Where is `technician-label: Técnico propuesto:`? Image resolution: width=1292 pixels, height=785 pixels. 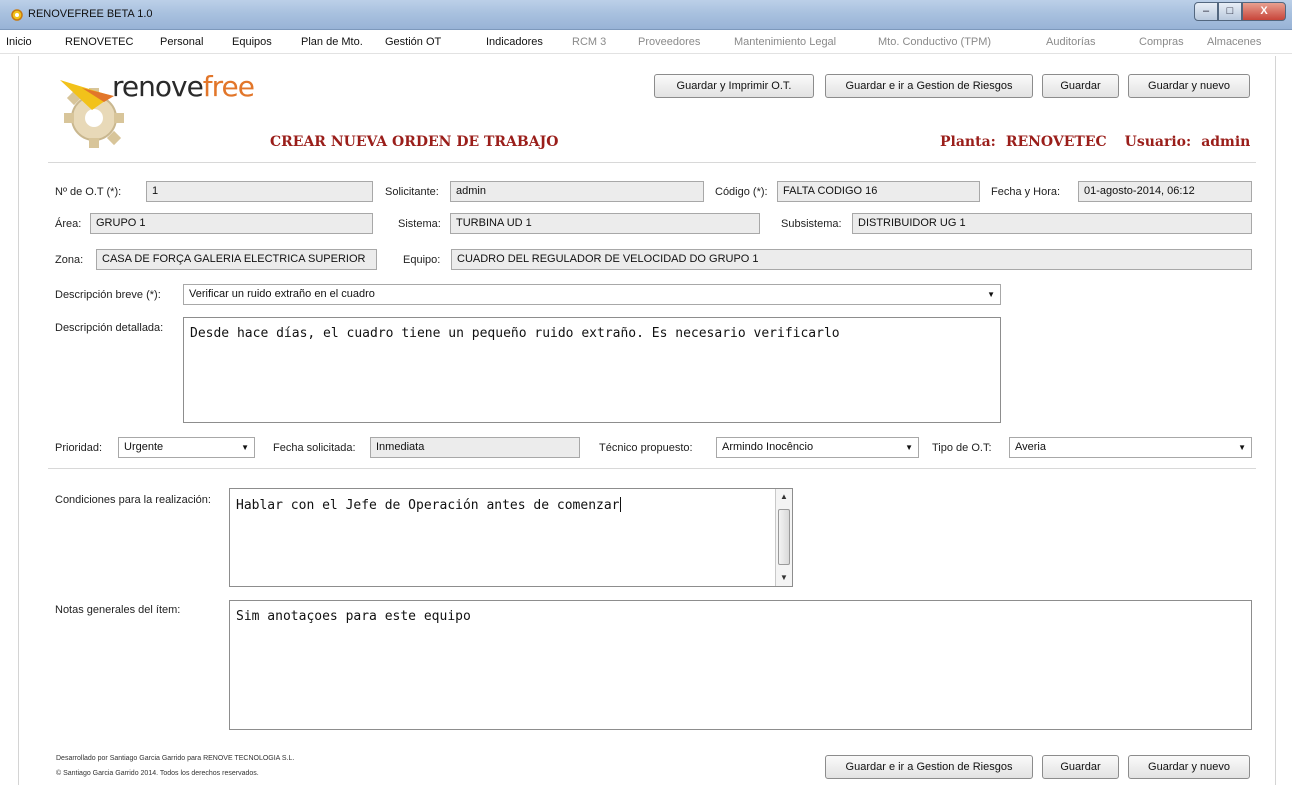
technician-label: Técnico propuesto: is located at coordinates (646, 448).